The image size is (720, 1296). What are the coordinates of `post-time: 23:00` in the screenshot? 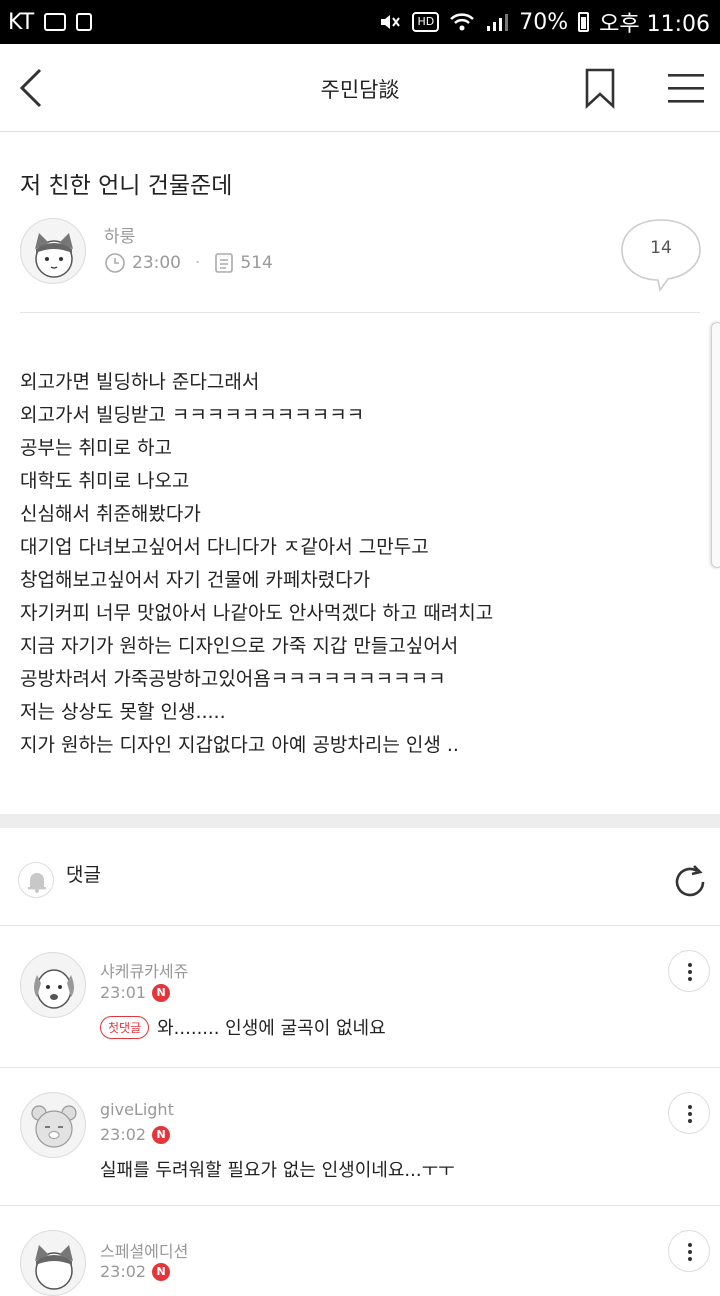 It's located at (156, 263).